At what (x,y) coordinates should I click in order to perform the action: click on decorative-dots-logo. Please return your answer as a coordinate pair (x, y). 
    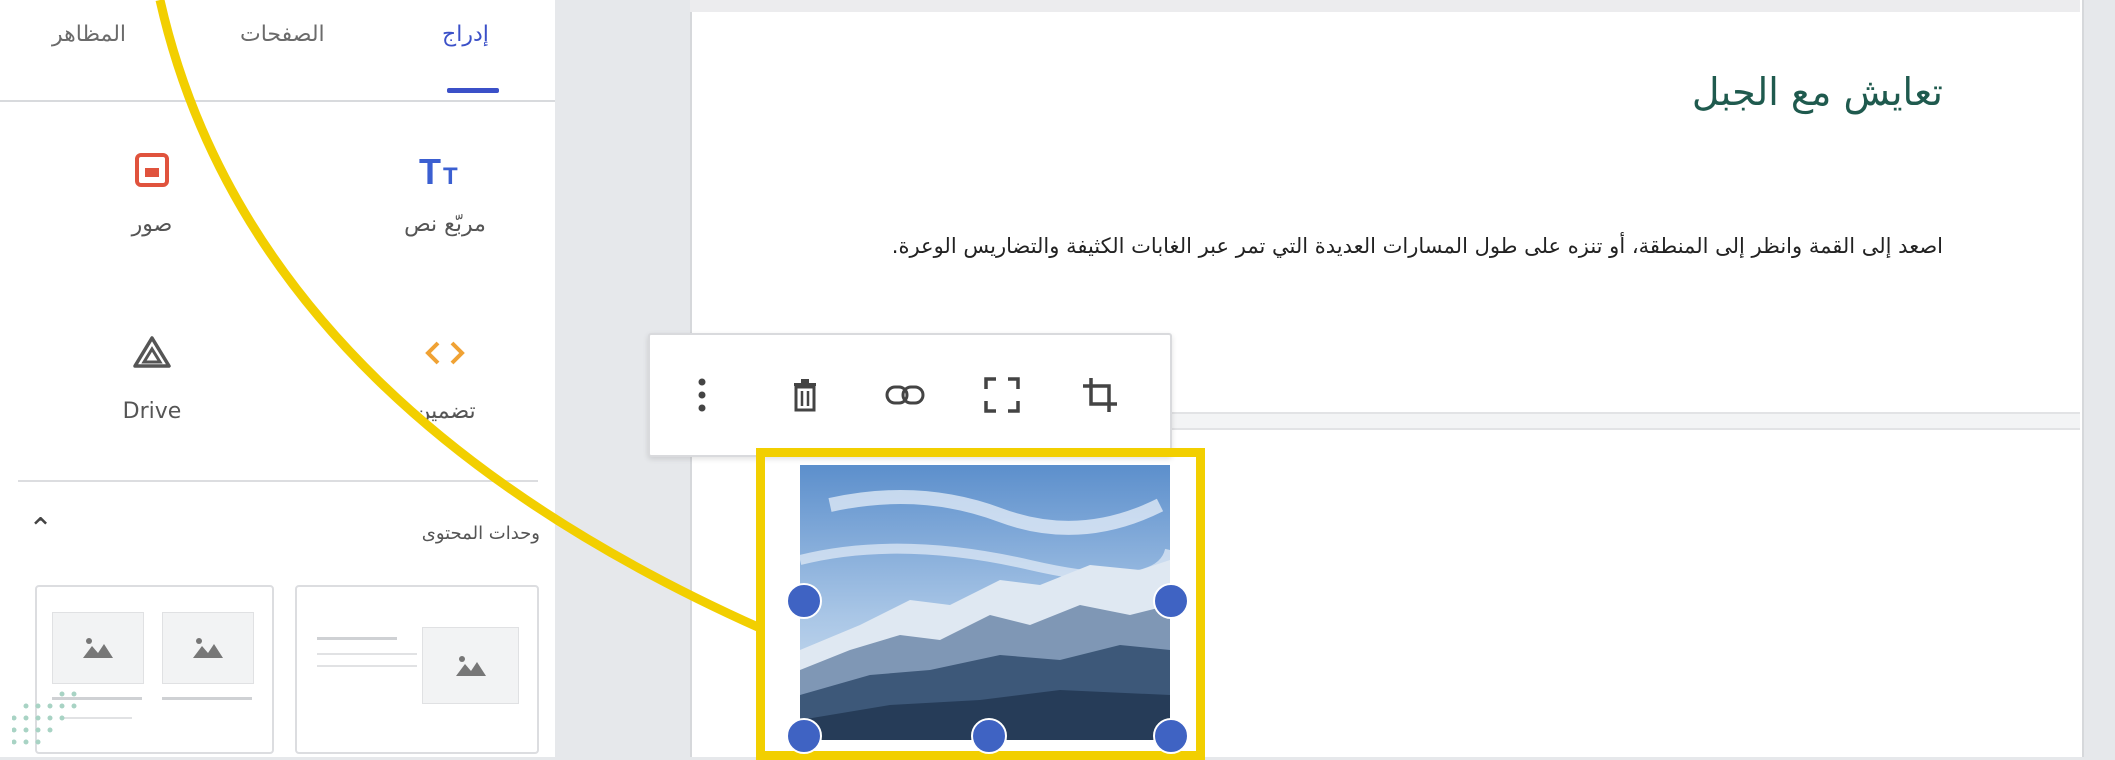
    Looking at the image, I should click on (44, 718).